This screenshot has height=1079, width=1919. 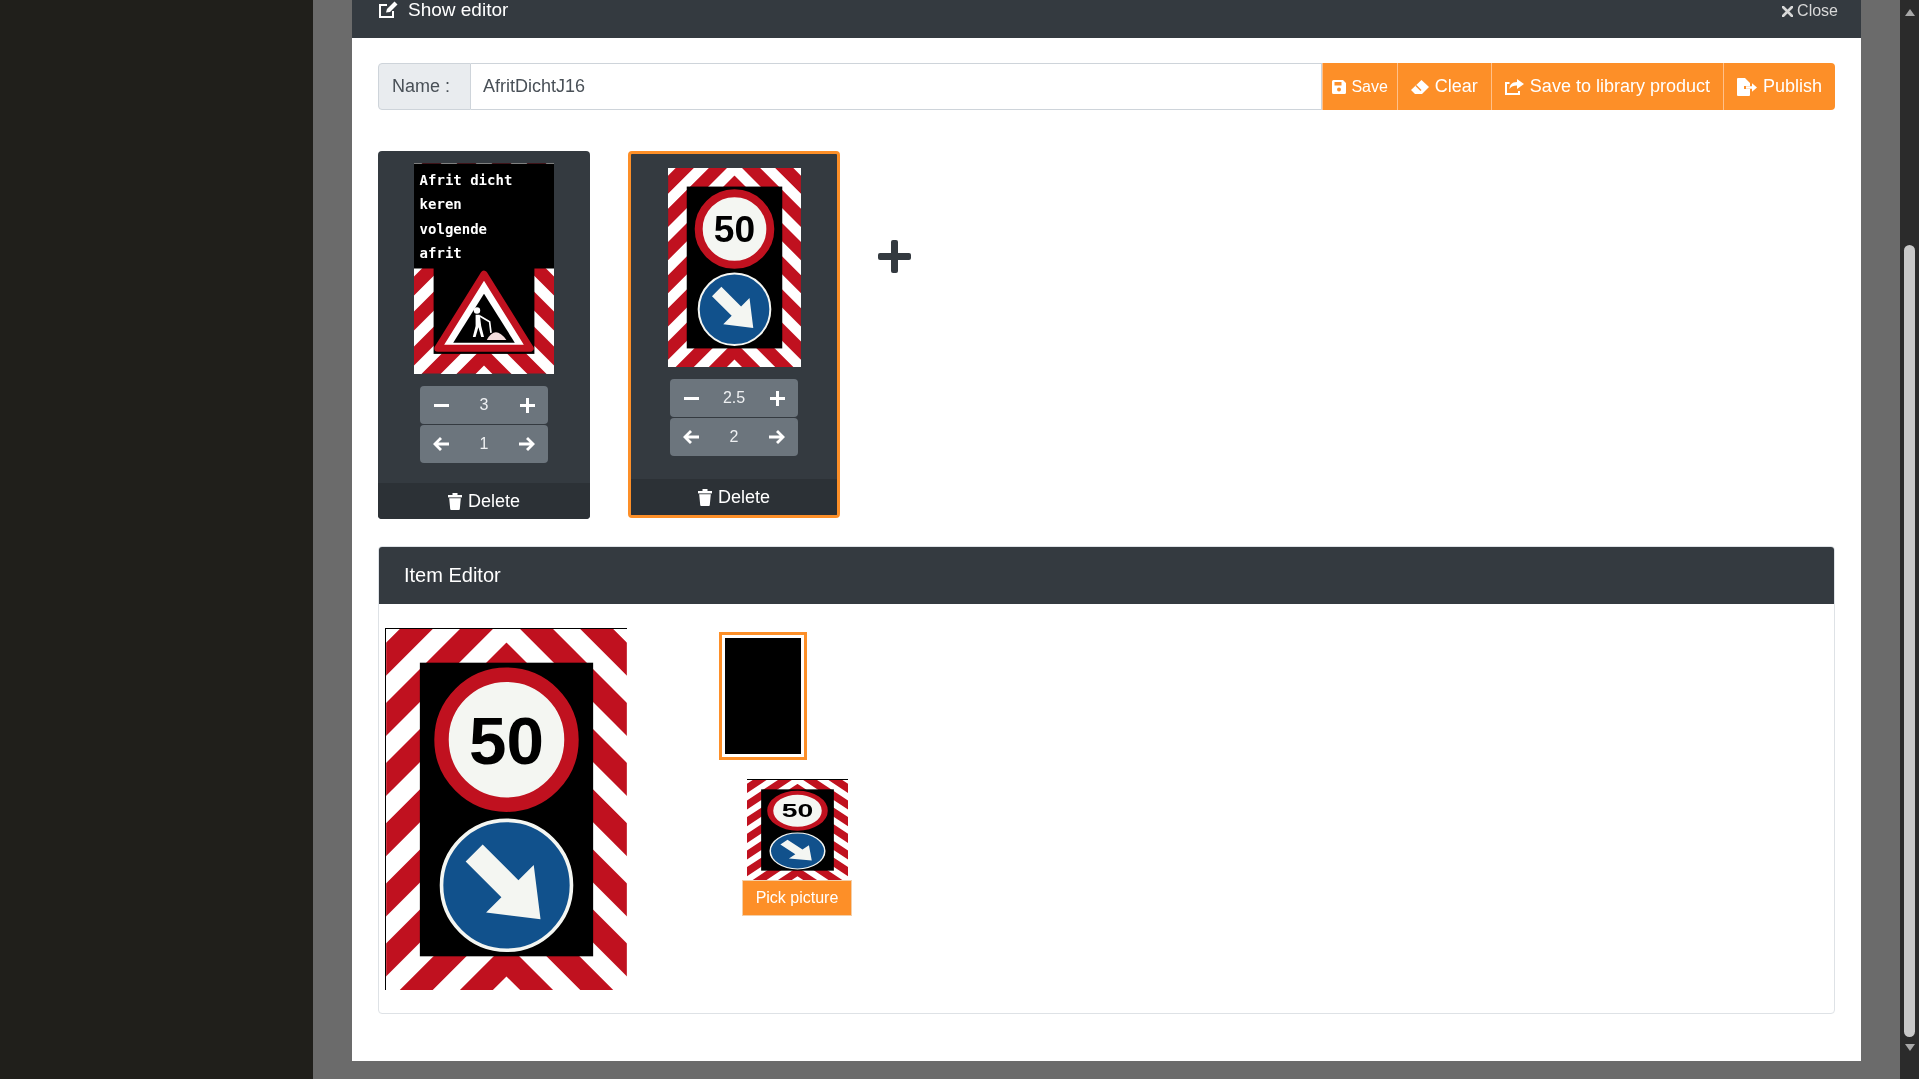 I want to click on share-icon, so click(x=1514, y=86).